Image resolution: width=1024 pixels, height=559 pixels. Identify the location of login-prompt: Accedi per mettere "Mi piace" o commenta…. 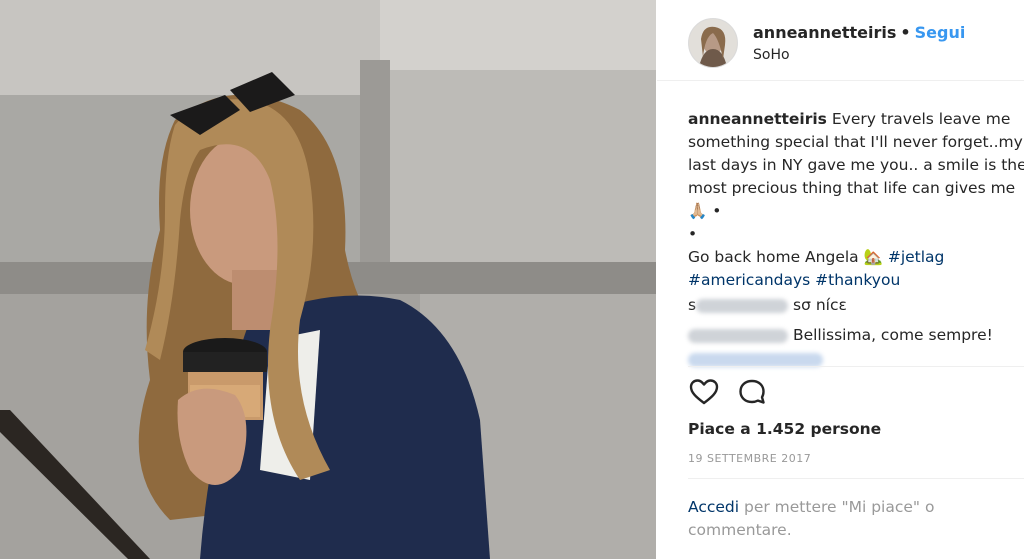
(848, 519).